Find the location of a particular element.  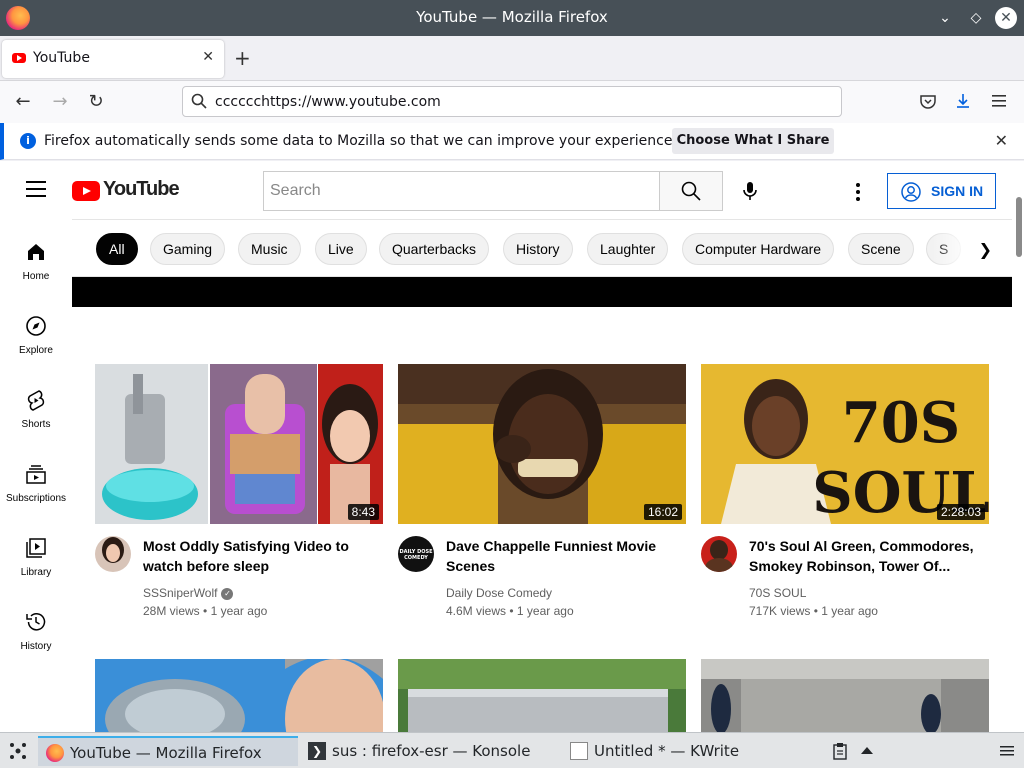

tab-close-icon: ✕ is located at coordinates (208, 57).